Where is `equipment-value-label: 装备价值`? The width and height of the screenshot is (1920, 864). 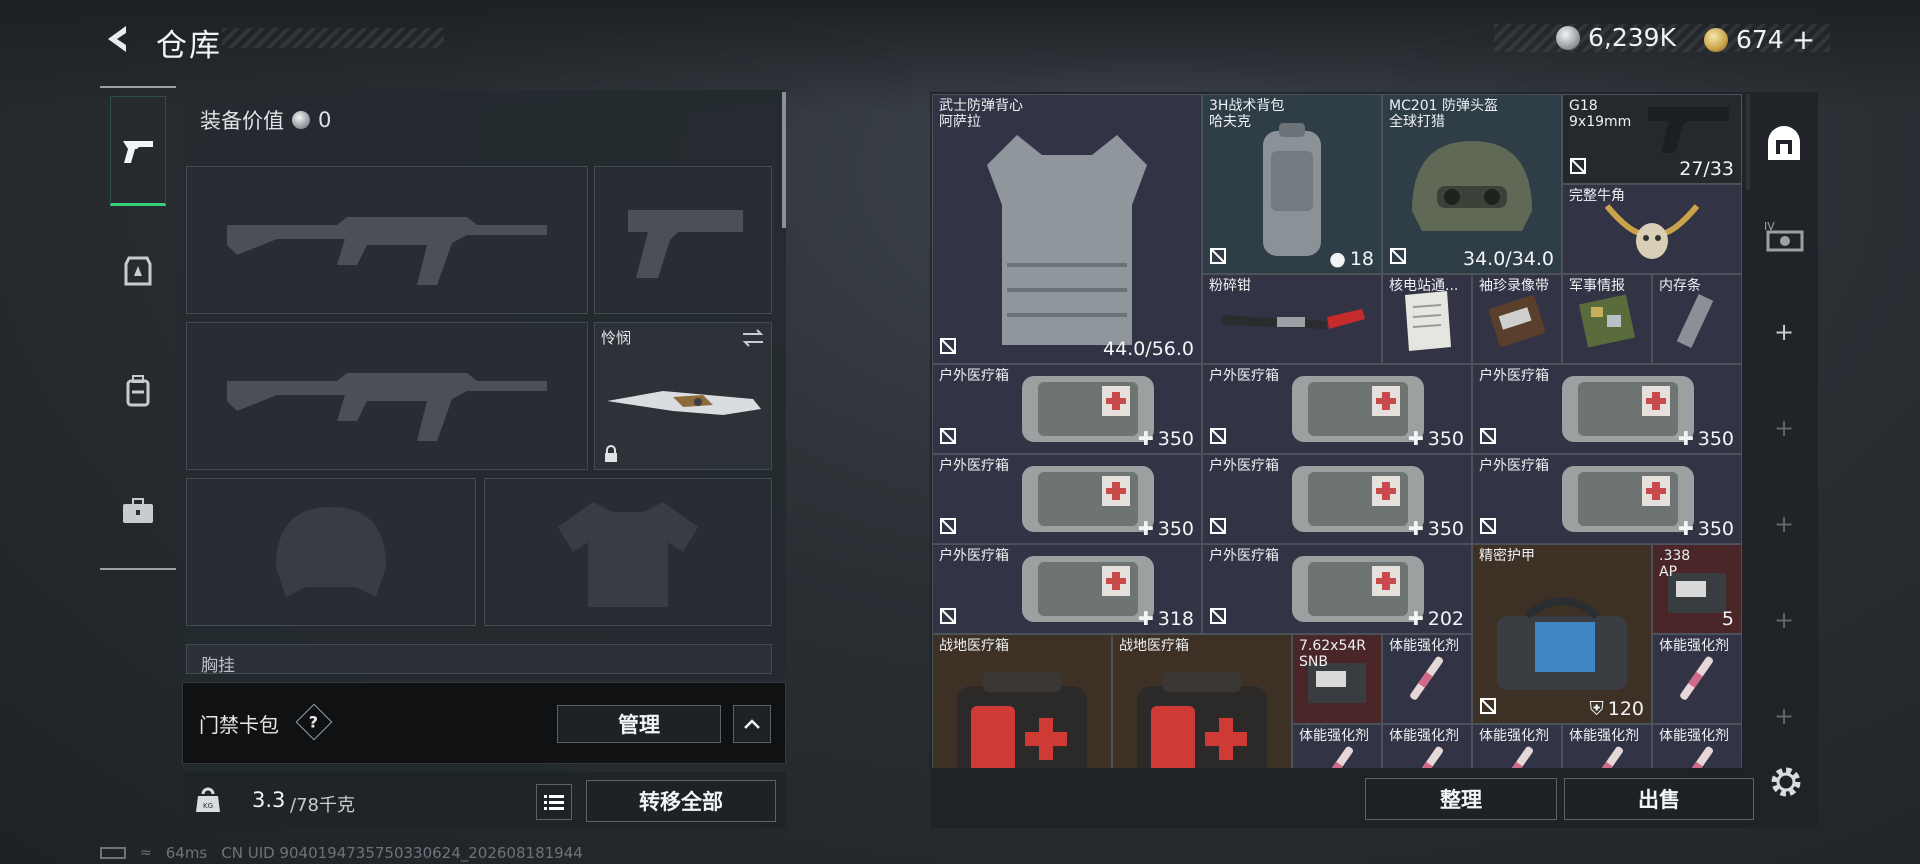
equipment-value-label: 装备价值 is located at coordinates (242, 121).